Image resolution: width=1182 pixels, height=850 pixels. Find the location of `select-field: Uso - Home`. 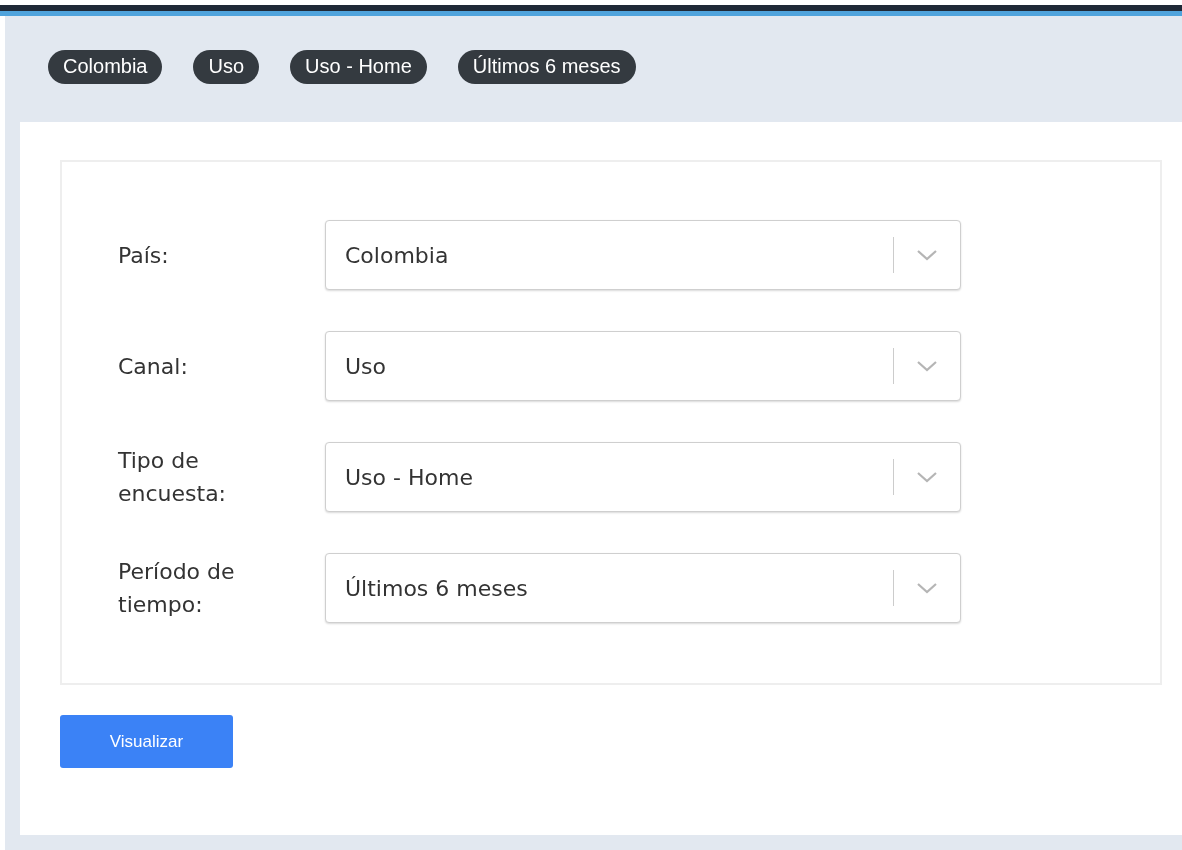

select-field: Uso - Home is located at coordinates (643, 477).